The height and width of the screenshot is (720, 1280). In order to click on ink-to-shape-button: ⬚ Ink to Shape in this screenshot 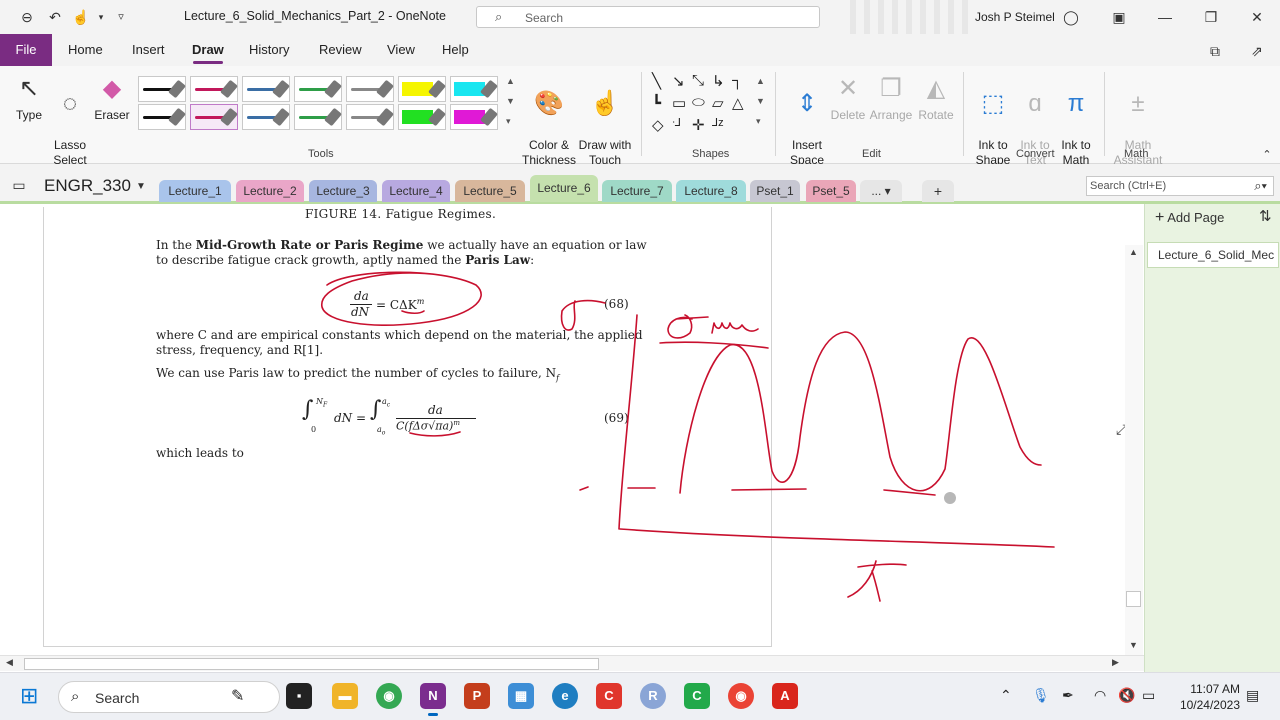, I will do `click(993, 121)`.